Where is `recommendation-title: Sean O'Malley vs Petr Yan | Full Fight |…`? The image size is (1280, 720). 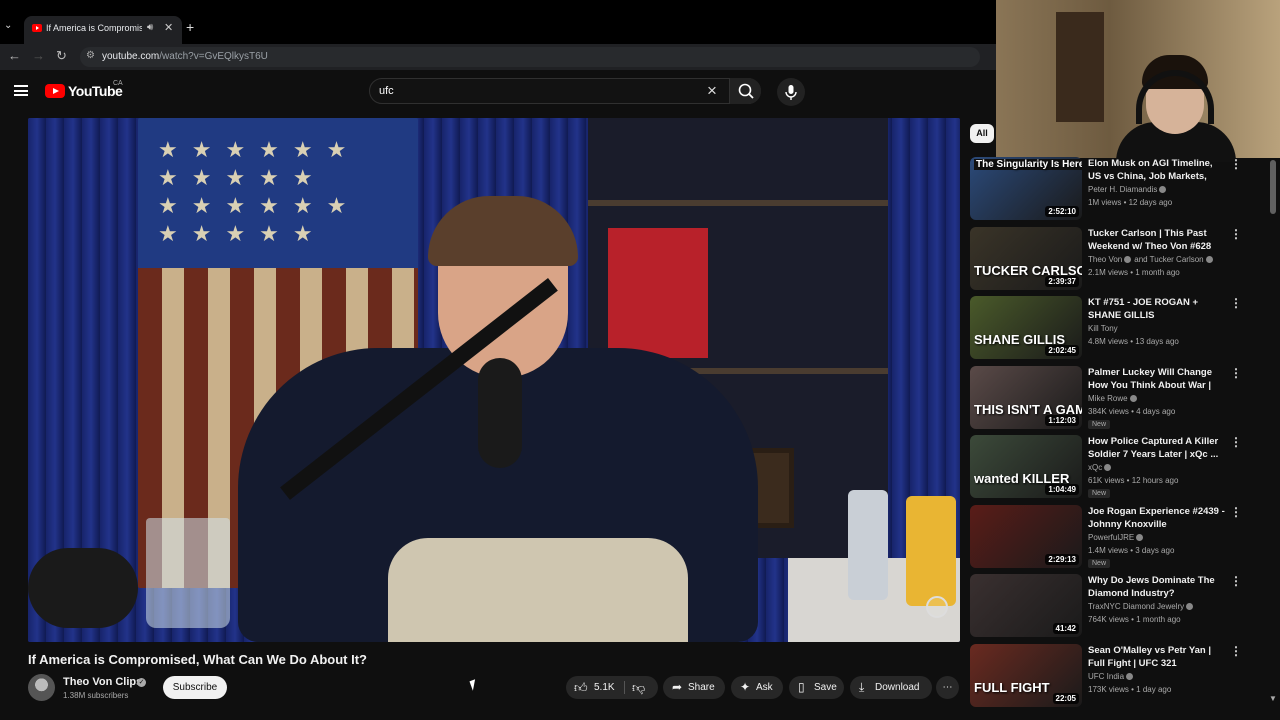
recommendation-title: Sean O'Malley vs Petr Yan | Full Fight |… is located at coordinates (1158, 657).